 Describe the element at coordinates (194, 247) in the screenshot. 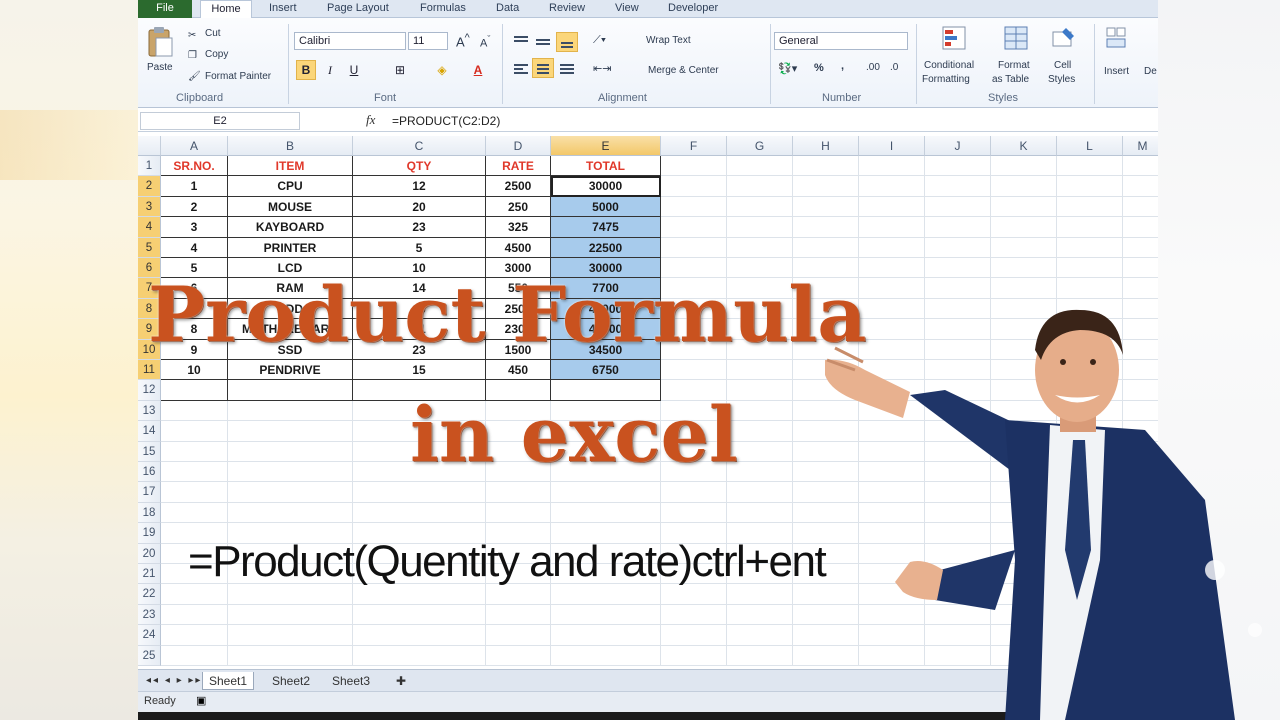

I see `table-cell: 4` at that location.